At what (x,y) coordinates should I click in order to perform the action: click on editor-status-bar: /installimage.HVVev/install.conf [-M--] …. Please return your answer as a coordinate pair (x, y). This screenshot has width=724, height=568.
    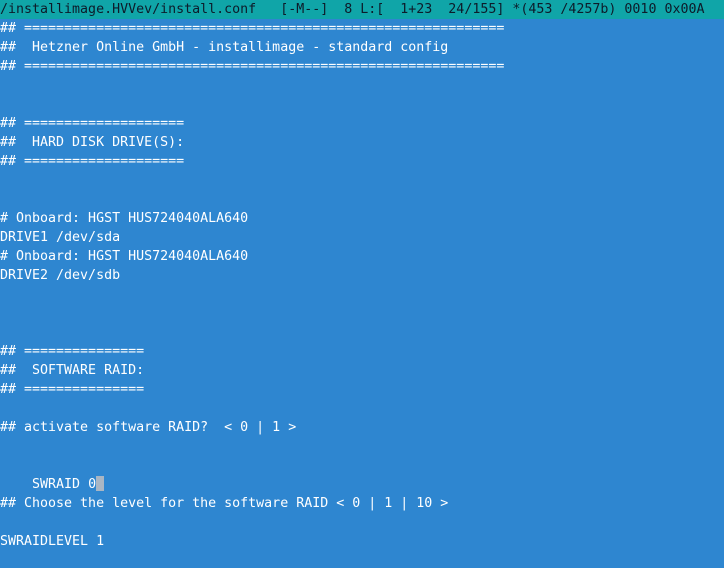
    Looking at the image, I should click on (362, 9).